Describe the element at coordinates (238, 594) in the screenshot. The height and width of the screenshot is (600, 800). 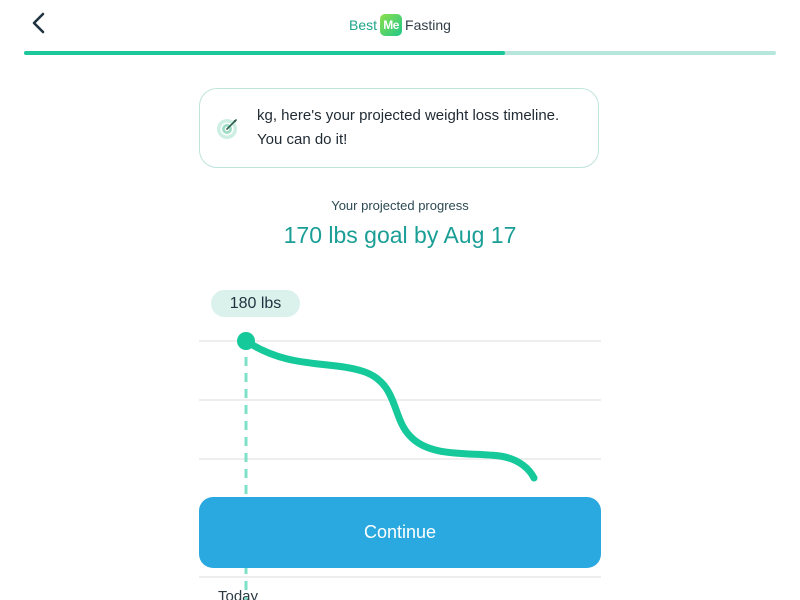
I see `today-label: Today` at that location.